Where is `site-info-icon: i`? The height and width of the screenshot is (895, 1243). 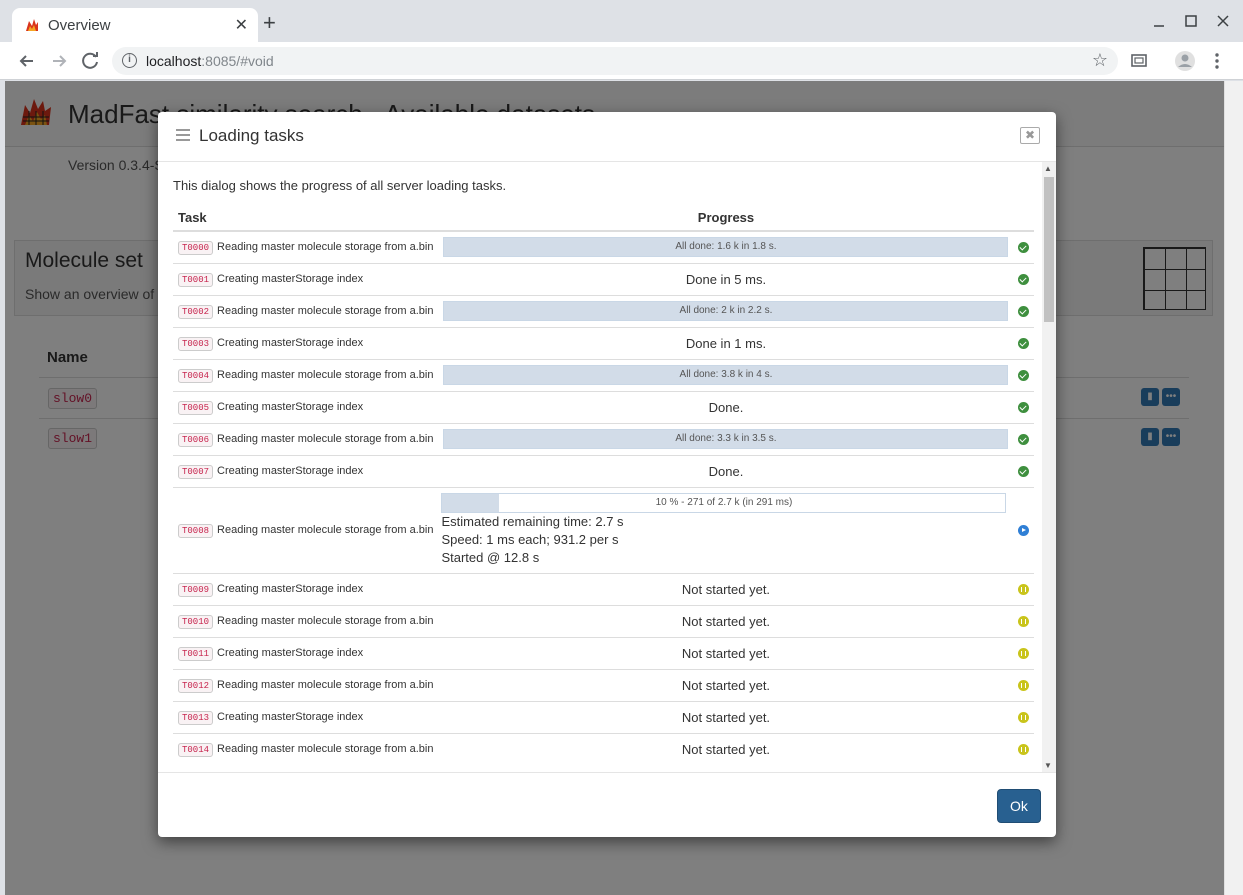
site-info-icon: i is located at coordinates (129, 60).